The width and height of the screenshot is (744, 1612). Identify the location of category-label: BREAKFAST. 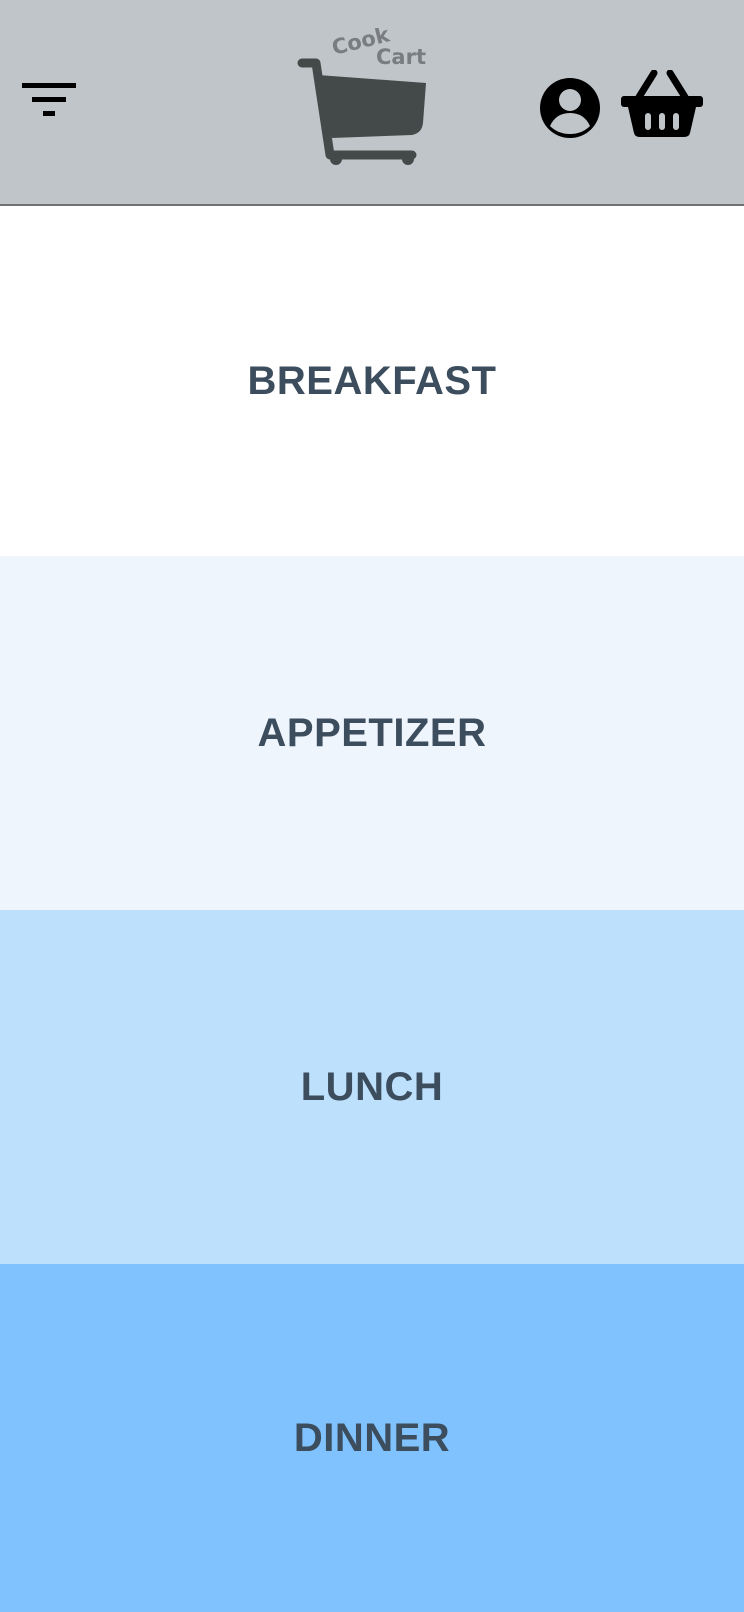
(372, 380).